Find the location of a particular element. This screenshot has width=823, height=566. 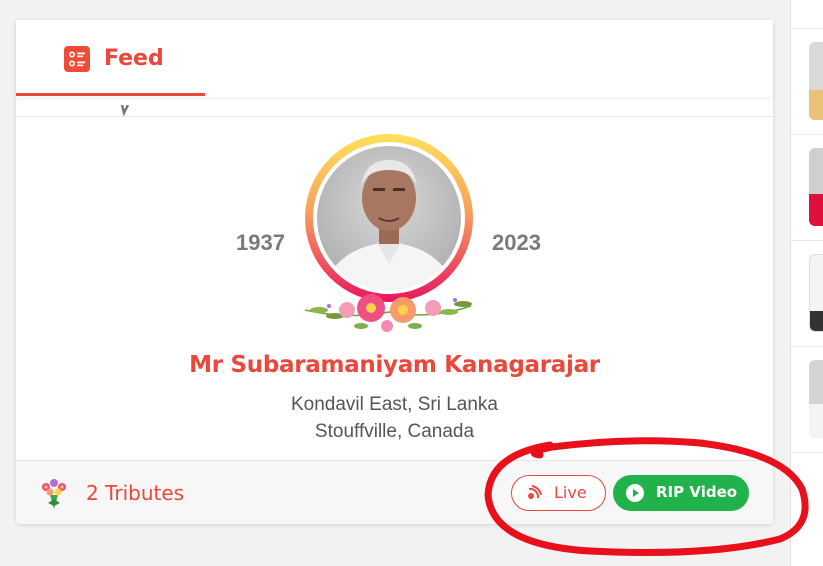

tab-bar: Feed is located at coordinates (394, 58).